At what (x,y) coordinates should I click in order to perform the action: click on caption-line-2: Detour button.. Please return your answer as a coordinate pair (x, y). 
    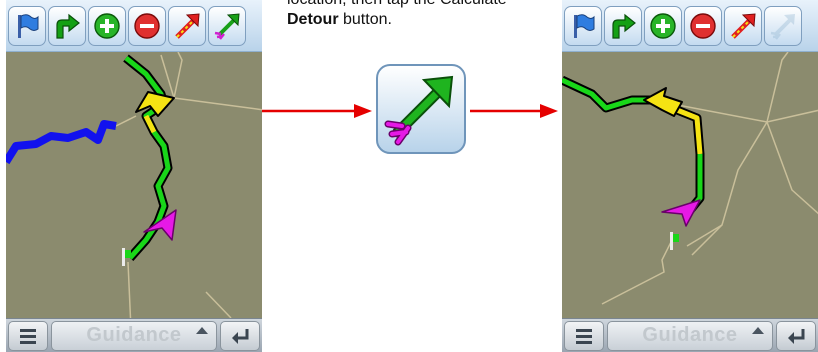
    Looking at the image, I should click on (339, 20).